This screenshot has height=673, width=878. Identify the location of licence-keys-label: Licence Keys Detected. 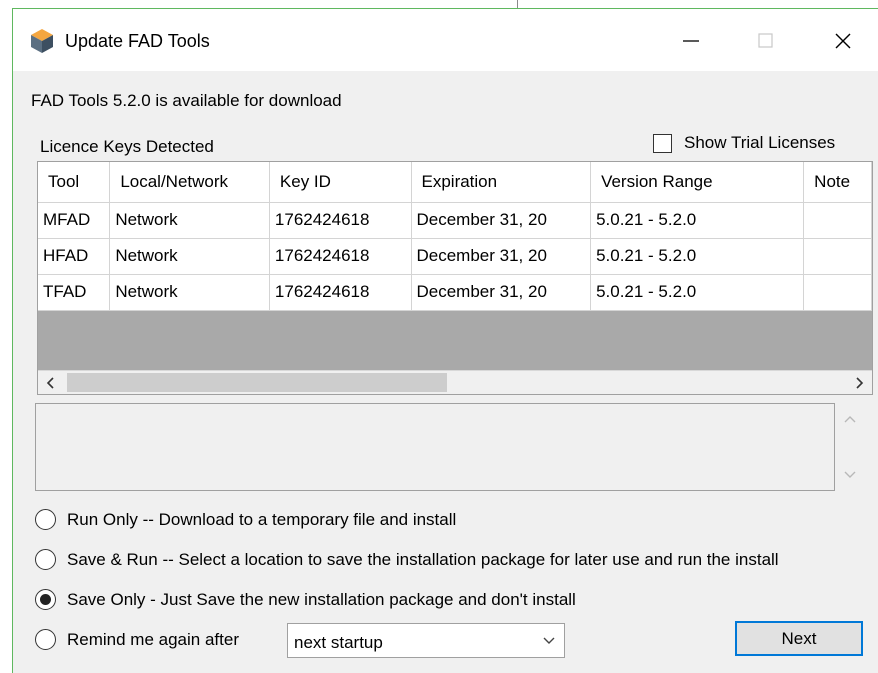
(127, 146).